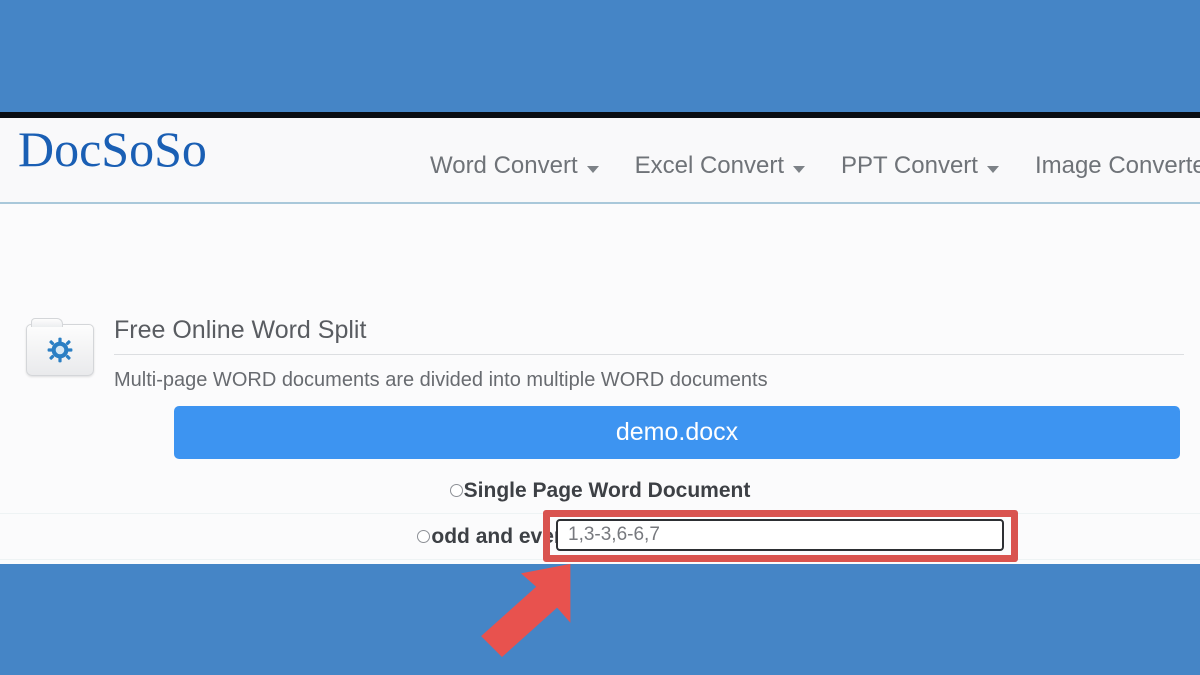 The image size is (1200, 675). I want to click on nav-item-excel-convert-label: Excel Convert, so click(709, 165).